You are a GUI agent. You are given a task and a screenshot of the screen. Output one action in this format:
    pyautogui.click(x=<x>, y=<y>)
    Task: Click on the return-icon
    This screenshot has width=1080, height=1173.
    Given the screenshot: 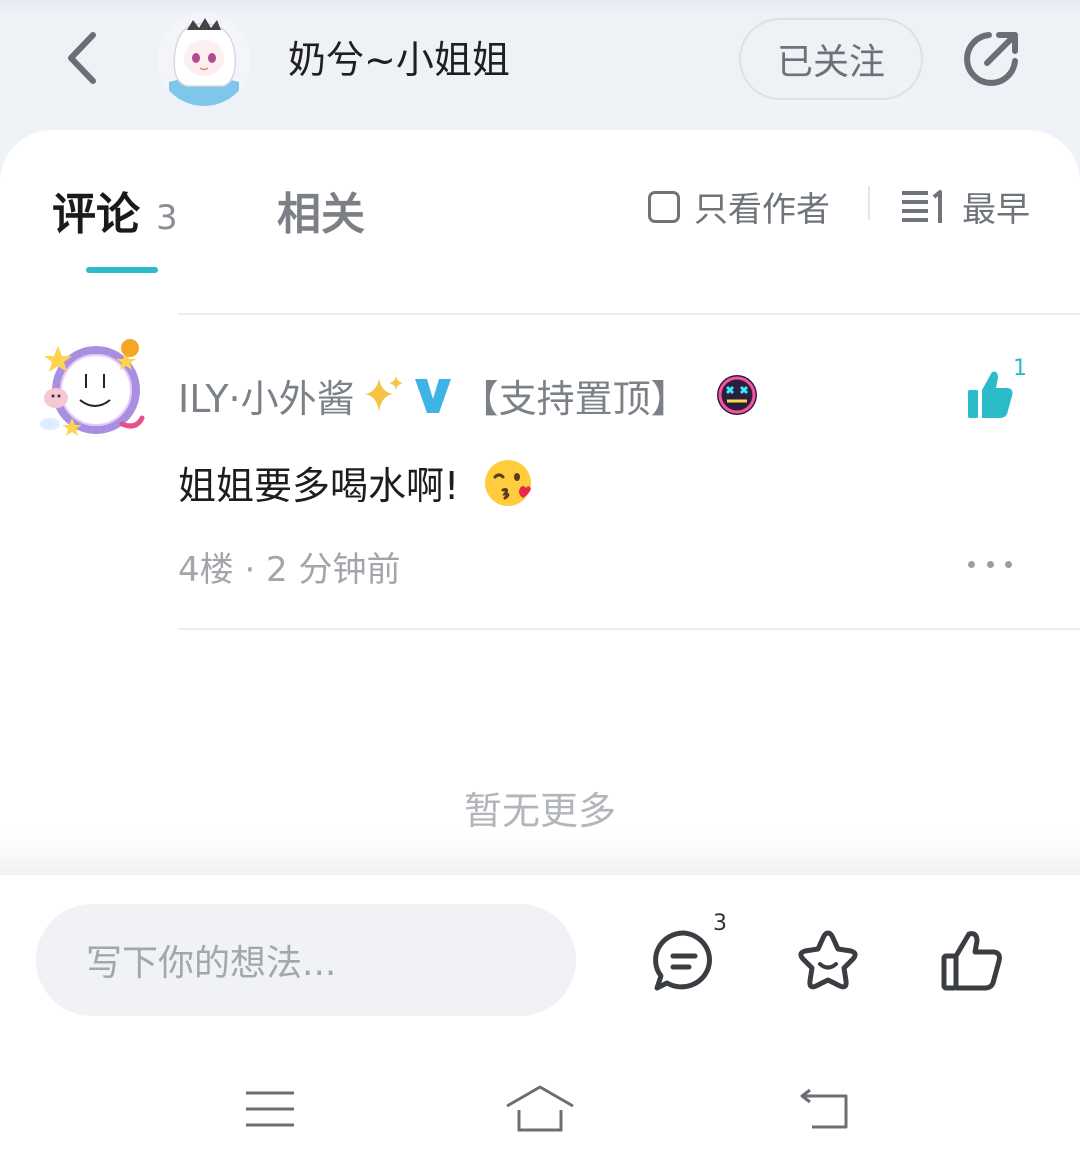 What is the action you would take?
    pyautogui.click(x=824, y=1108)
    